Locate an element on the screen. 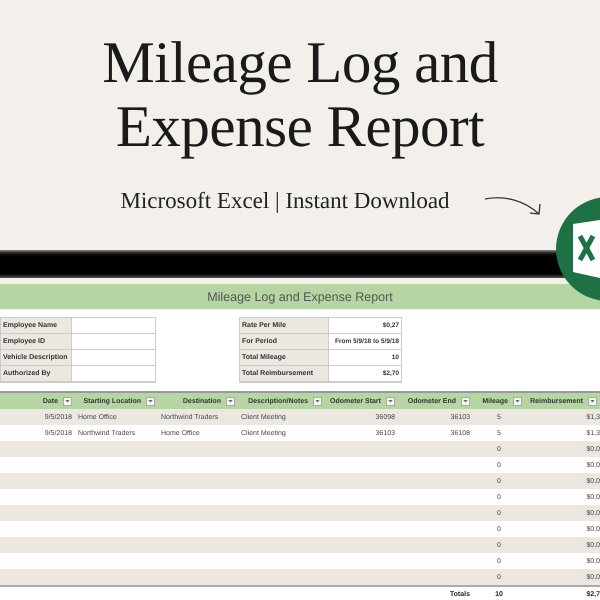  subtitle: Microsoft Excel | Instant Download is located at coordinates (285, 201).